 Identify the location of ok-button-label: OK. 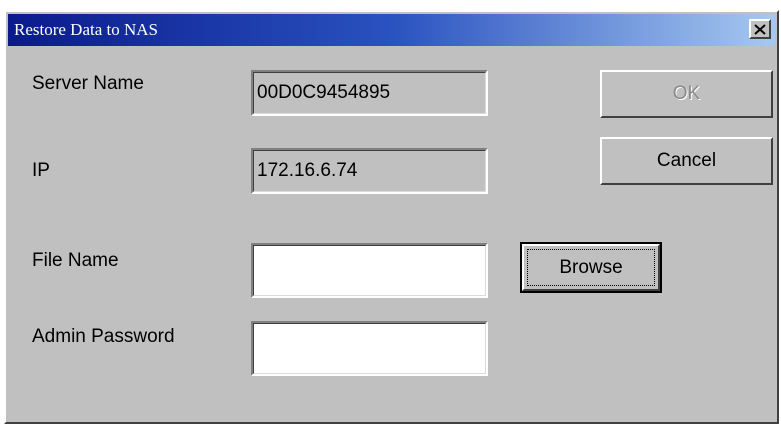
(686, 93).